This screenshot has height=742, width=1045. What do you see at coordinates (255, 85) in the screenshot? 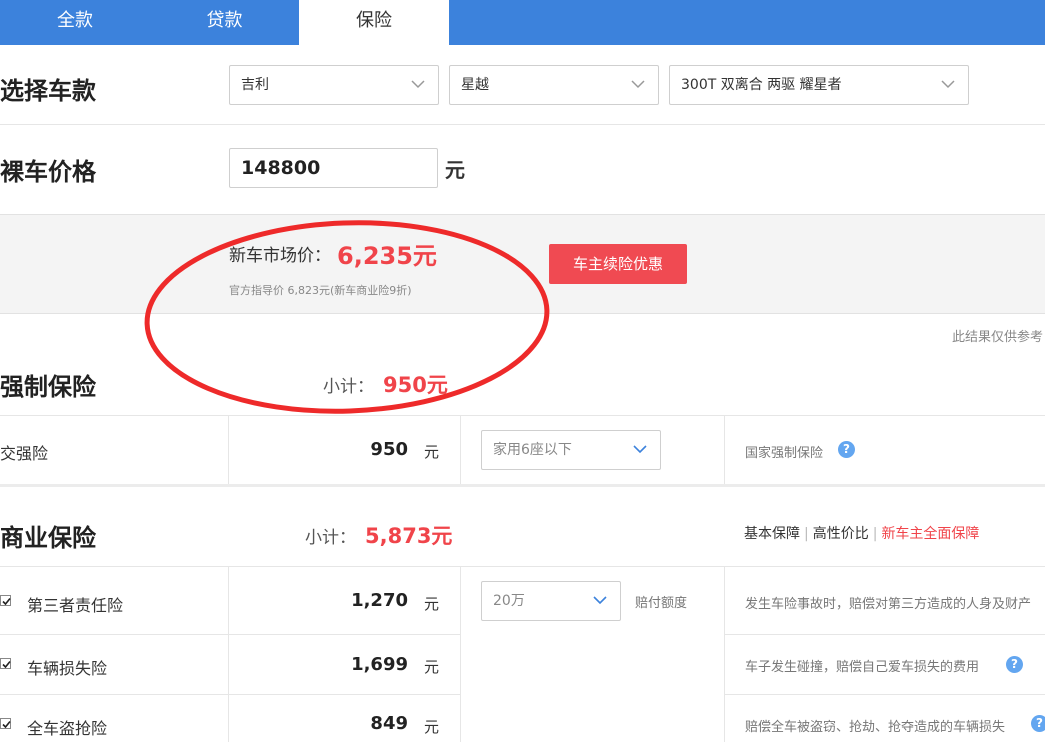
I see `brand-select-value: 吉利` at bounding box center [255, 85].